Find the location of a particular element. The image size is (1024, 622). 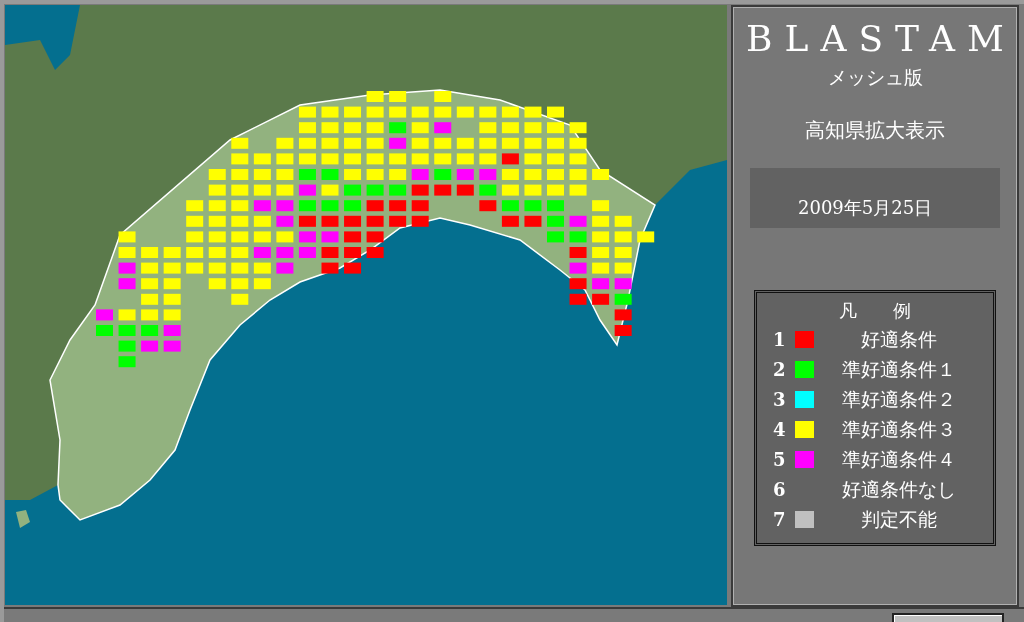

legend-label: 好適条件 is located at coordinates (899, 339).